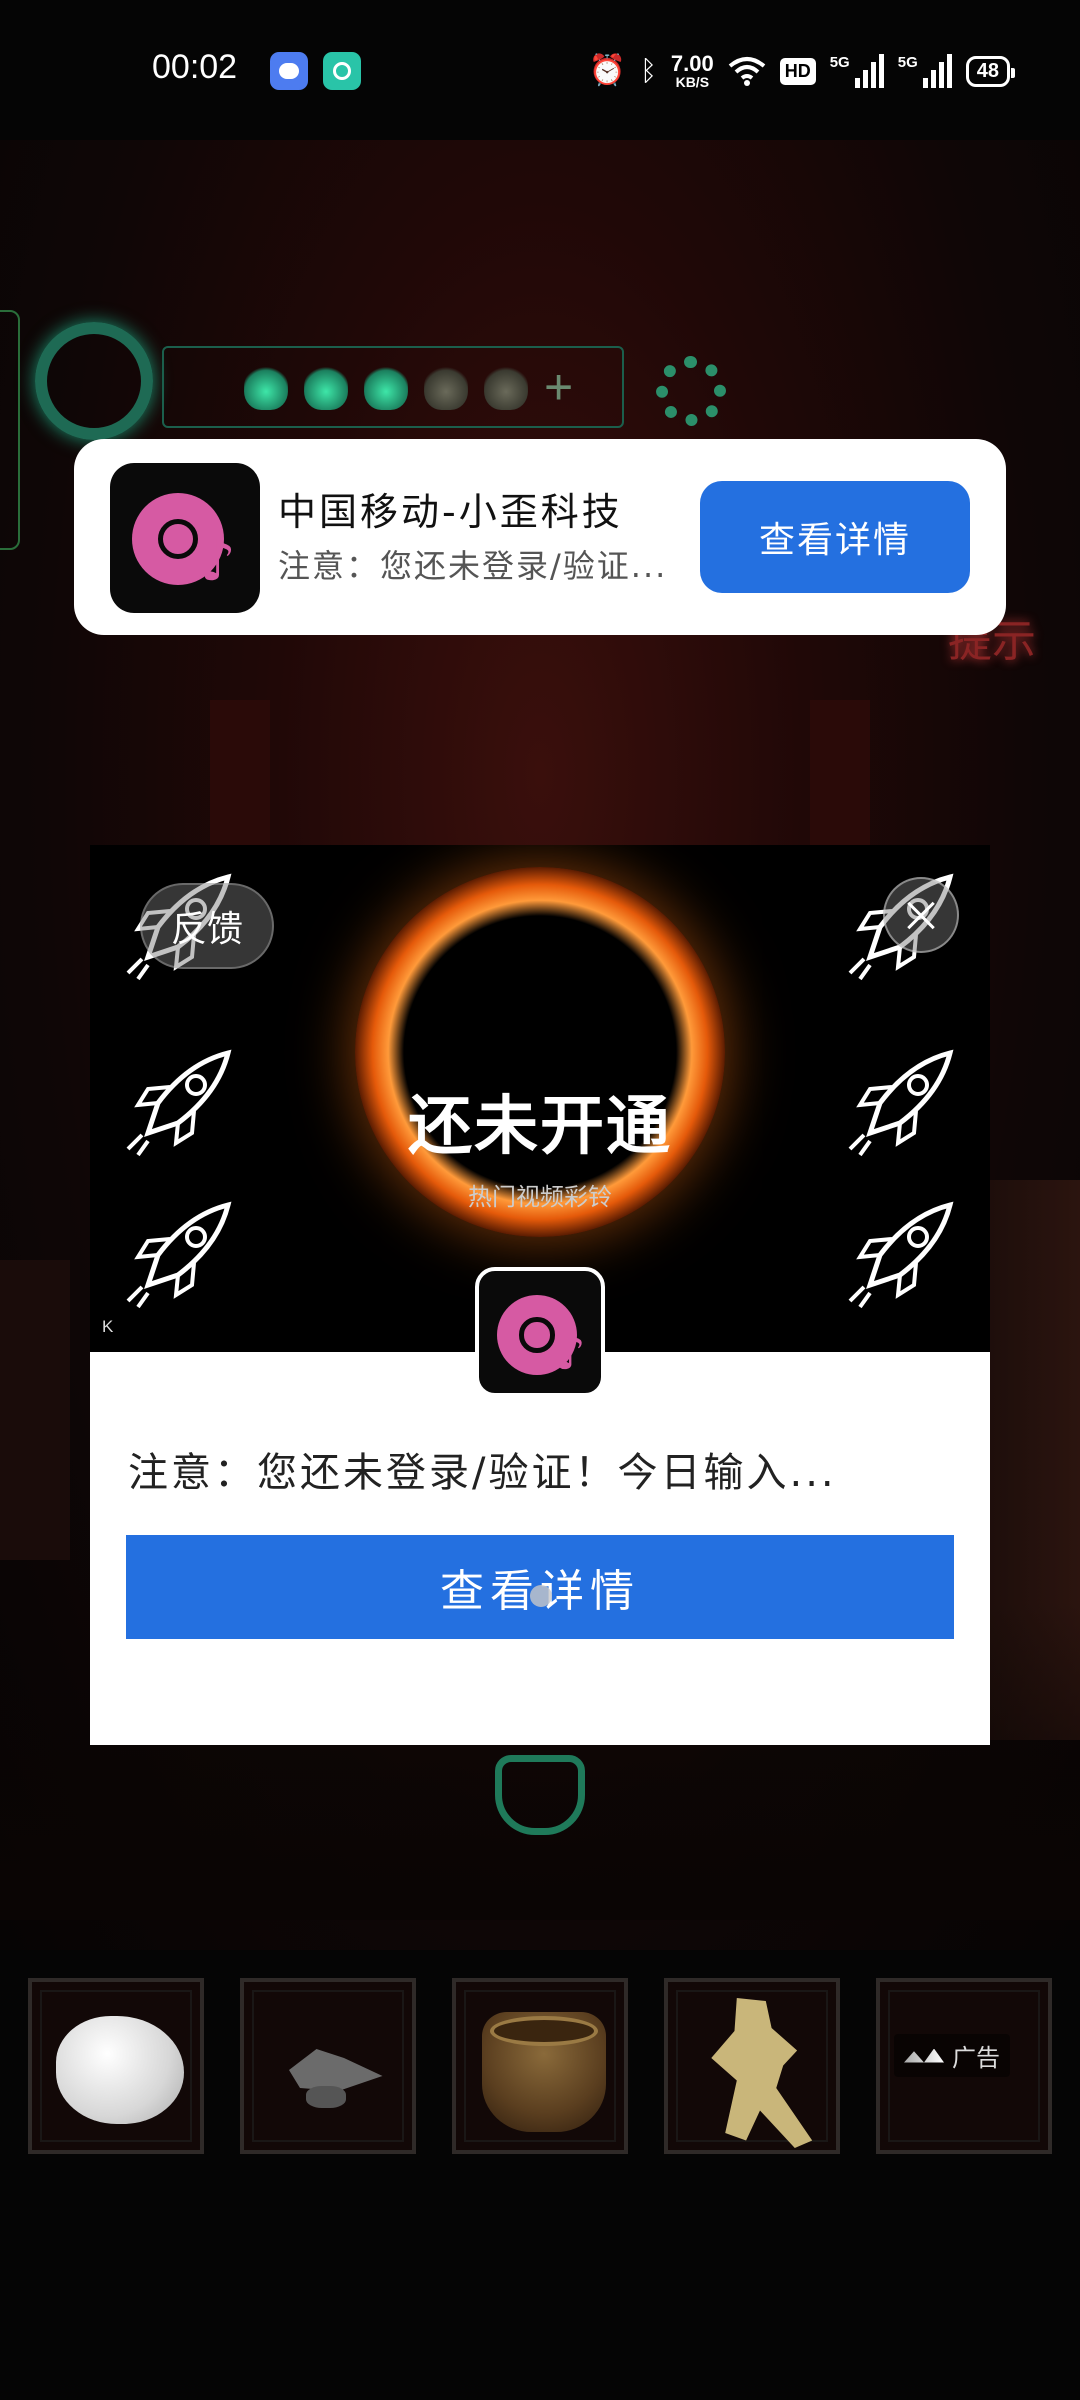 The width and height of the screenshot is (1080, 2400). What do you see at coordinates (691, 391) in the screenshot?
I see `settings-gear-icon` at bounding box center [691, 391].